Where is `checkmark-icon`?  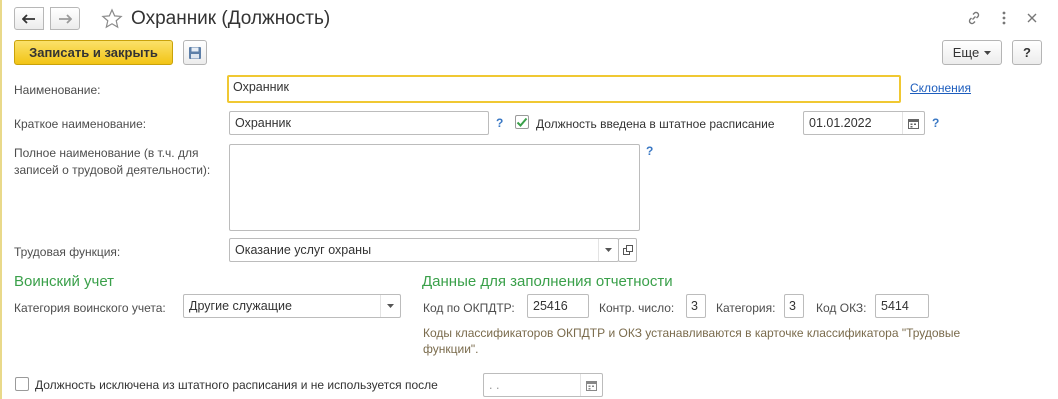
checkmark-icon is located at coordinates (522, 122).